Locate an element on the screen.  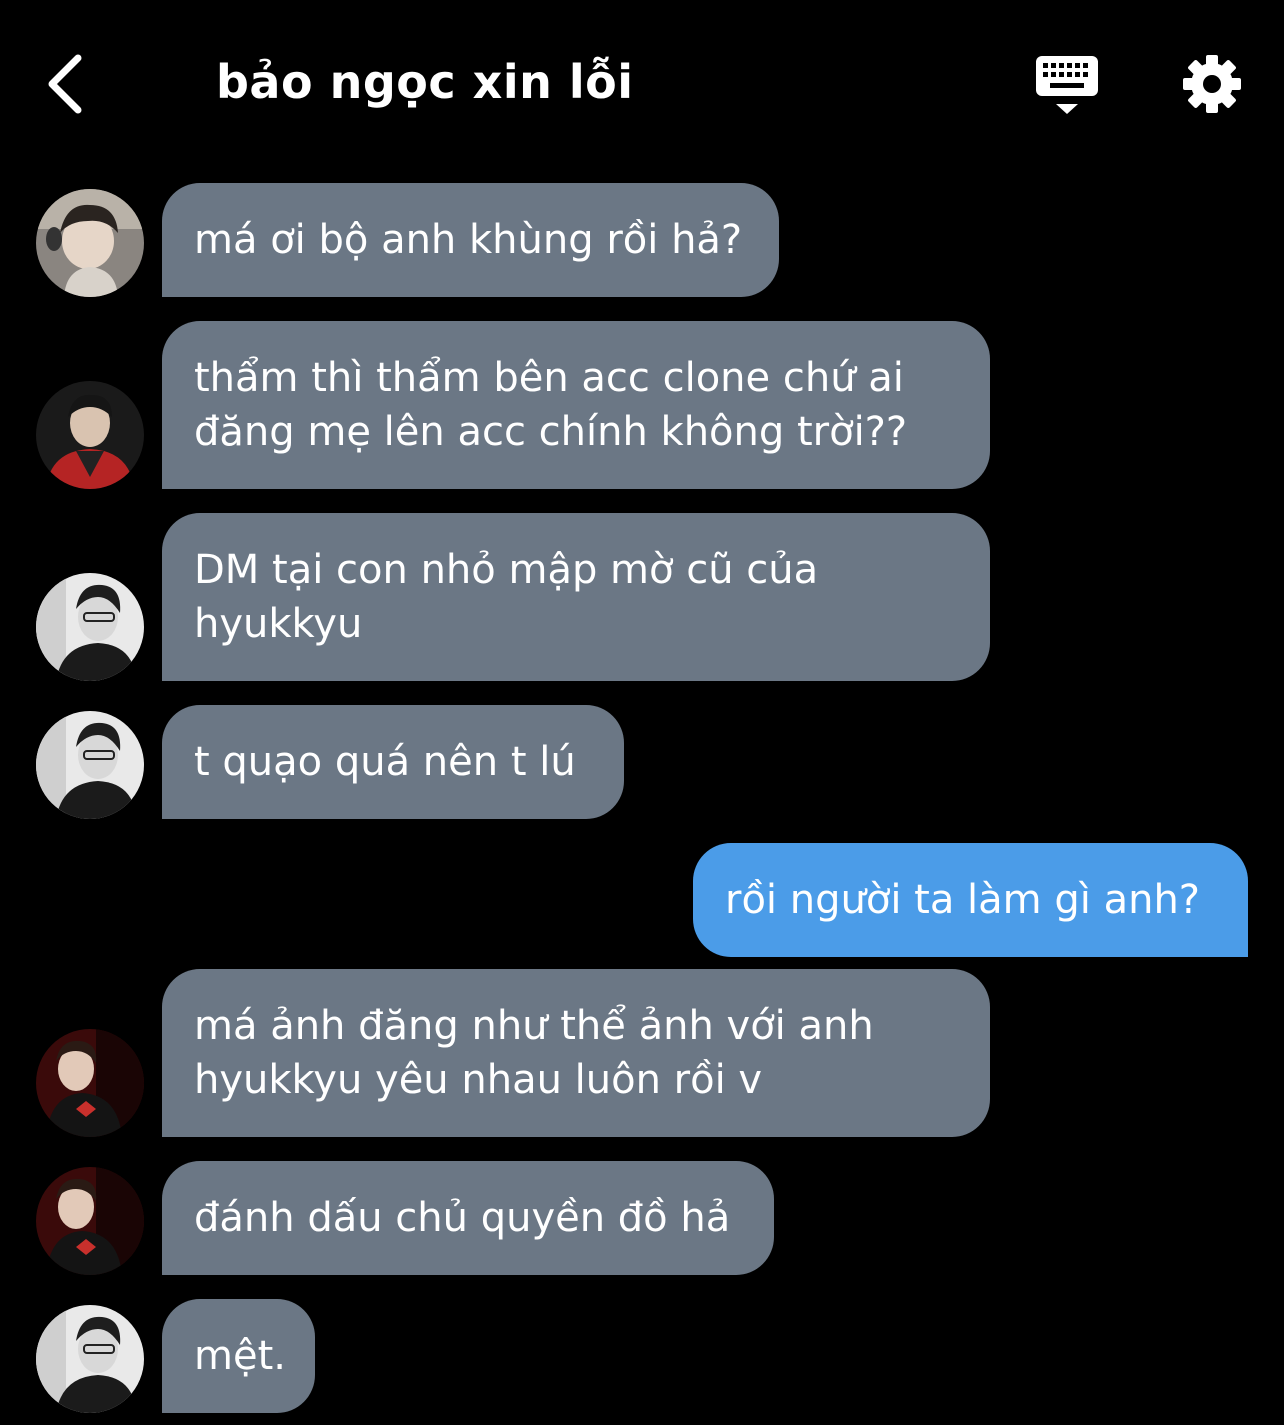
message-text: t quạo quá nên t lú is located at coordinates (385, 762).